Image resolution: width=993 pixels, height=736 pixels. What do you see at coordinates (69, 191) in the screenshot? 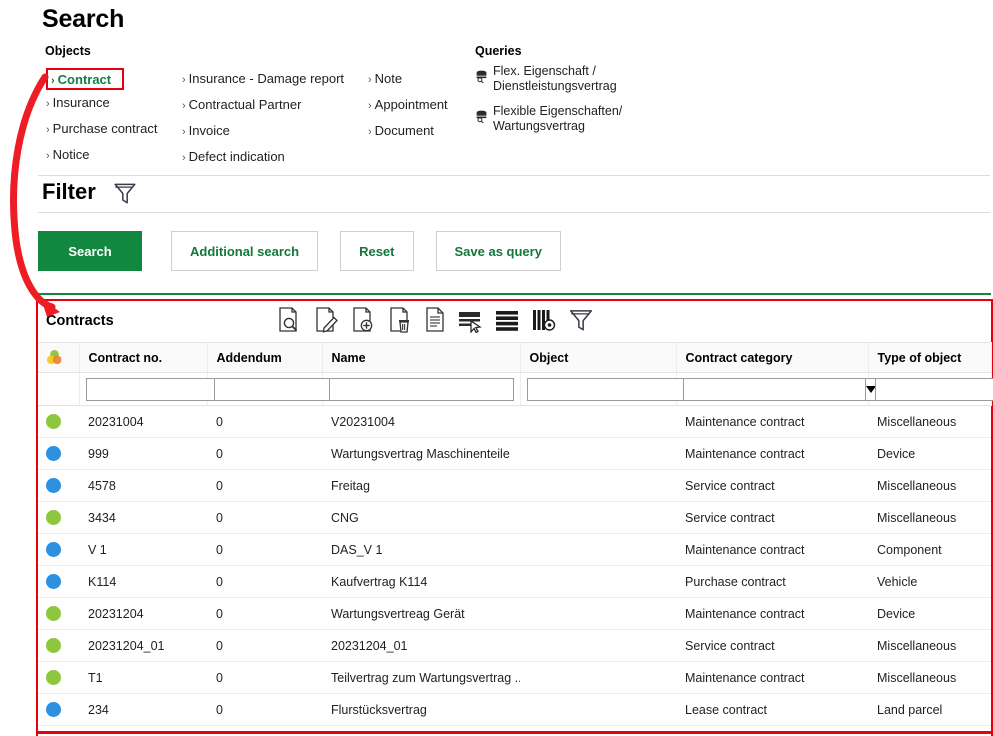
I see `filter-heading: Filter` at bounding box center [69, 191].